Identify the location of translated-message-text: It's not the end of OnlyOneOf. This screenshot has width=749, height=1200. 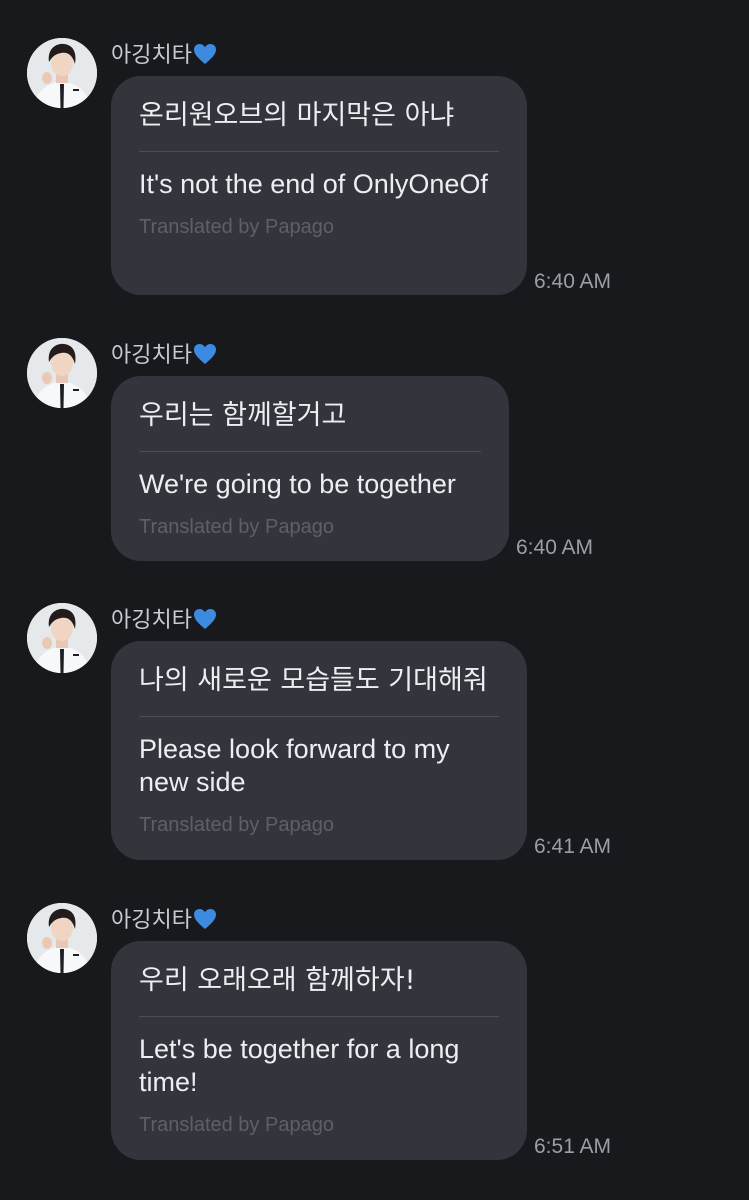
(313, 184).